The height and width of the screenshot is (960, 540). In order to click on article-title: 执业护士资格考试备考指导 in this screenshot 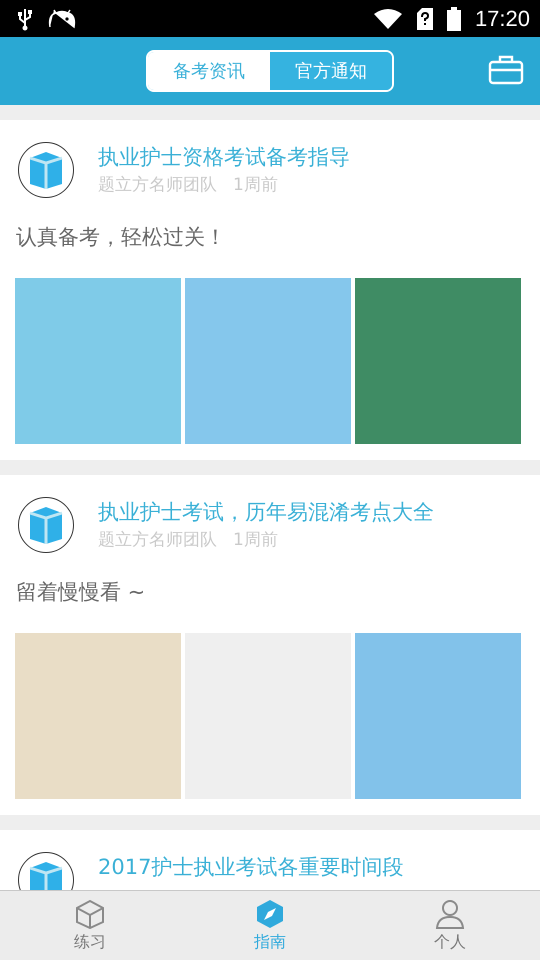, I will do `click(224, 157)`.